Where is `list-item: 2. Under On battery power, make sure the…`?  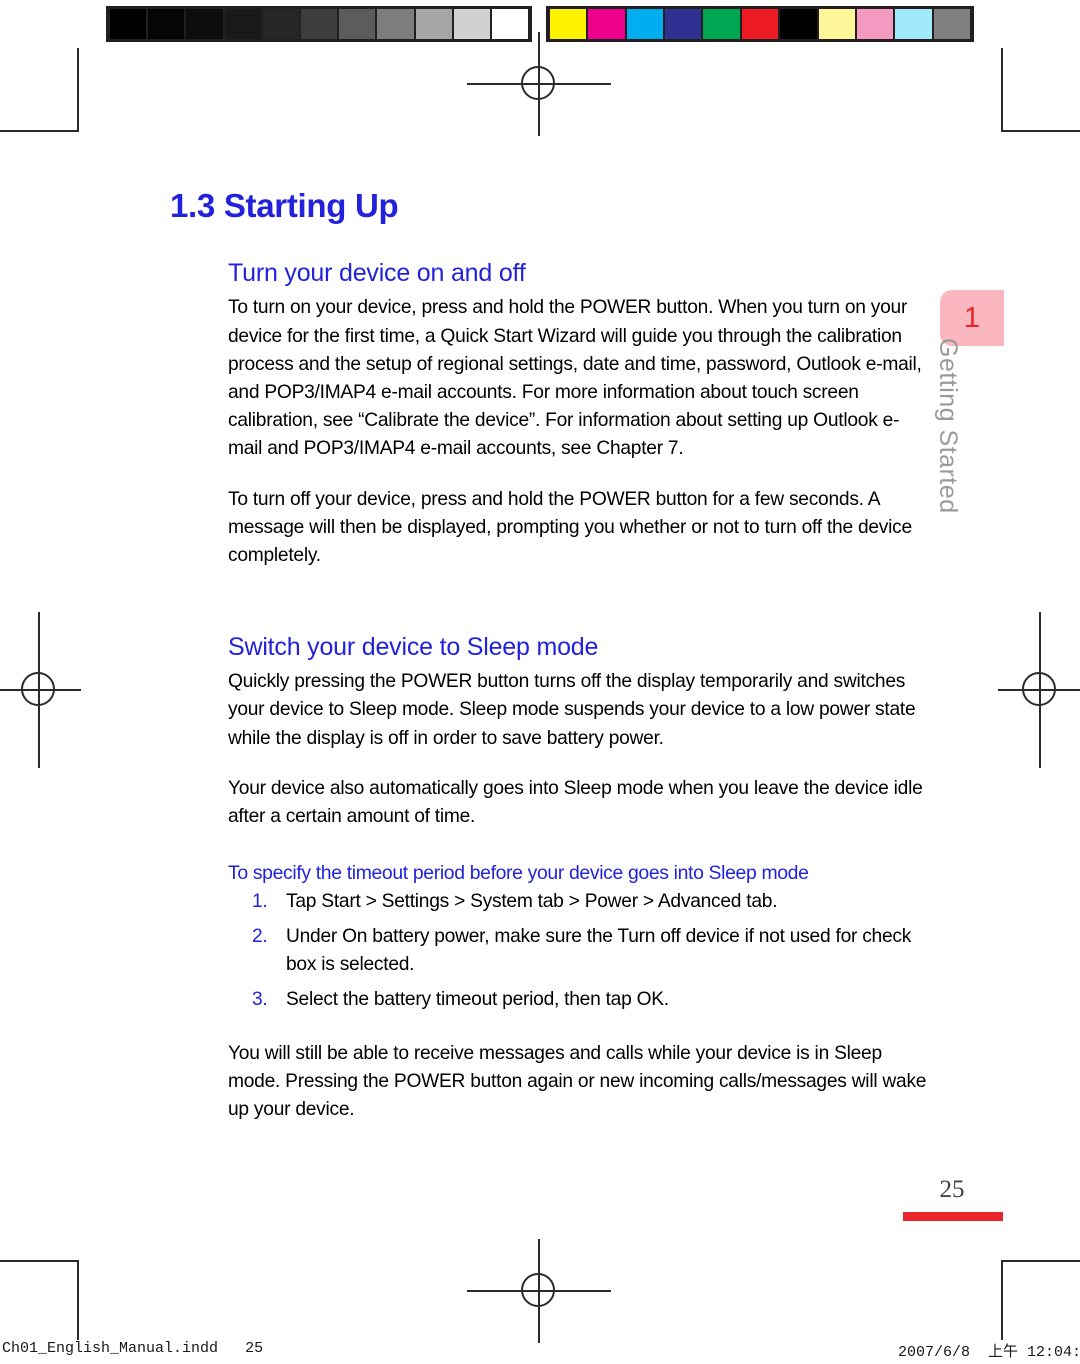 list-item: 2. Under On battery power, make sure the… is located at coordinates (578, 951).